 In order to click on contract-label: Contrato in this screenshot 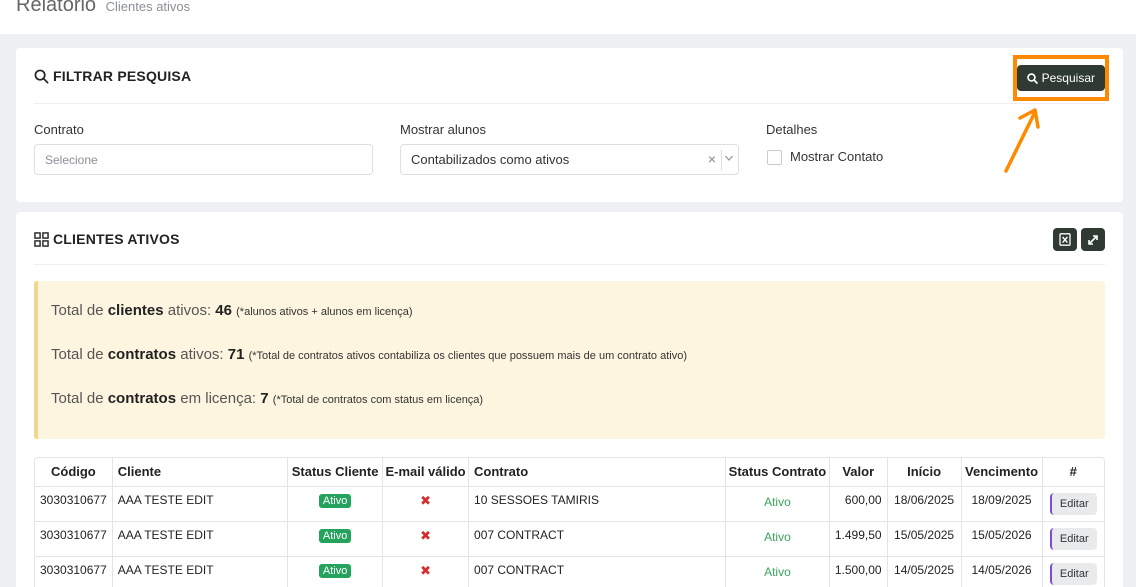, I will do `click(59, 129)`.